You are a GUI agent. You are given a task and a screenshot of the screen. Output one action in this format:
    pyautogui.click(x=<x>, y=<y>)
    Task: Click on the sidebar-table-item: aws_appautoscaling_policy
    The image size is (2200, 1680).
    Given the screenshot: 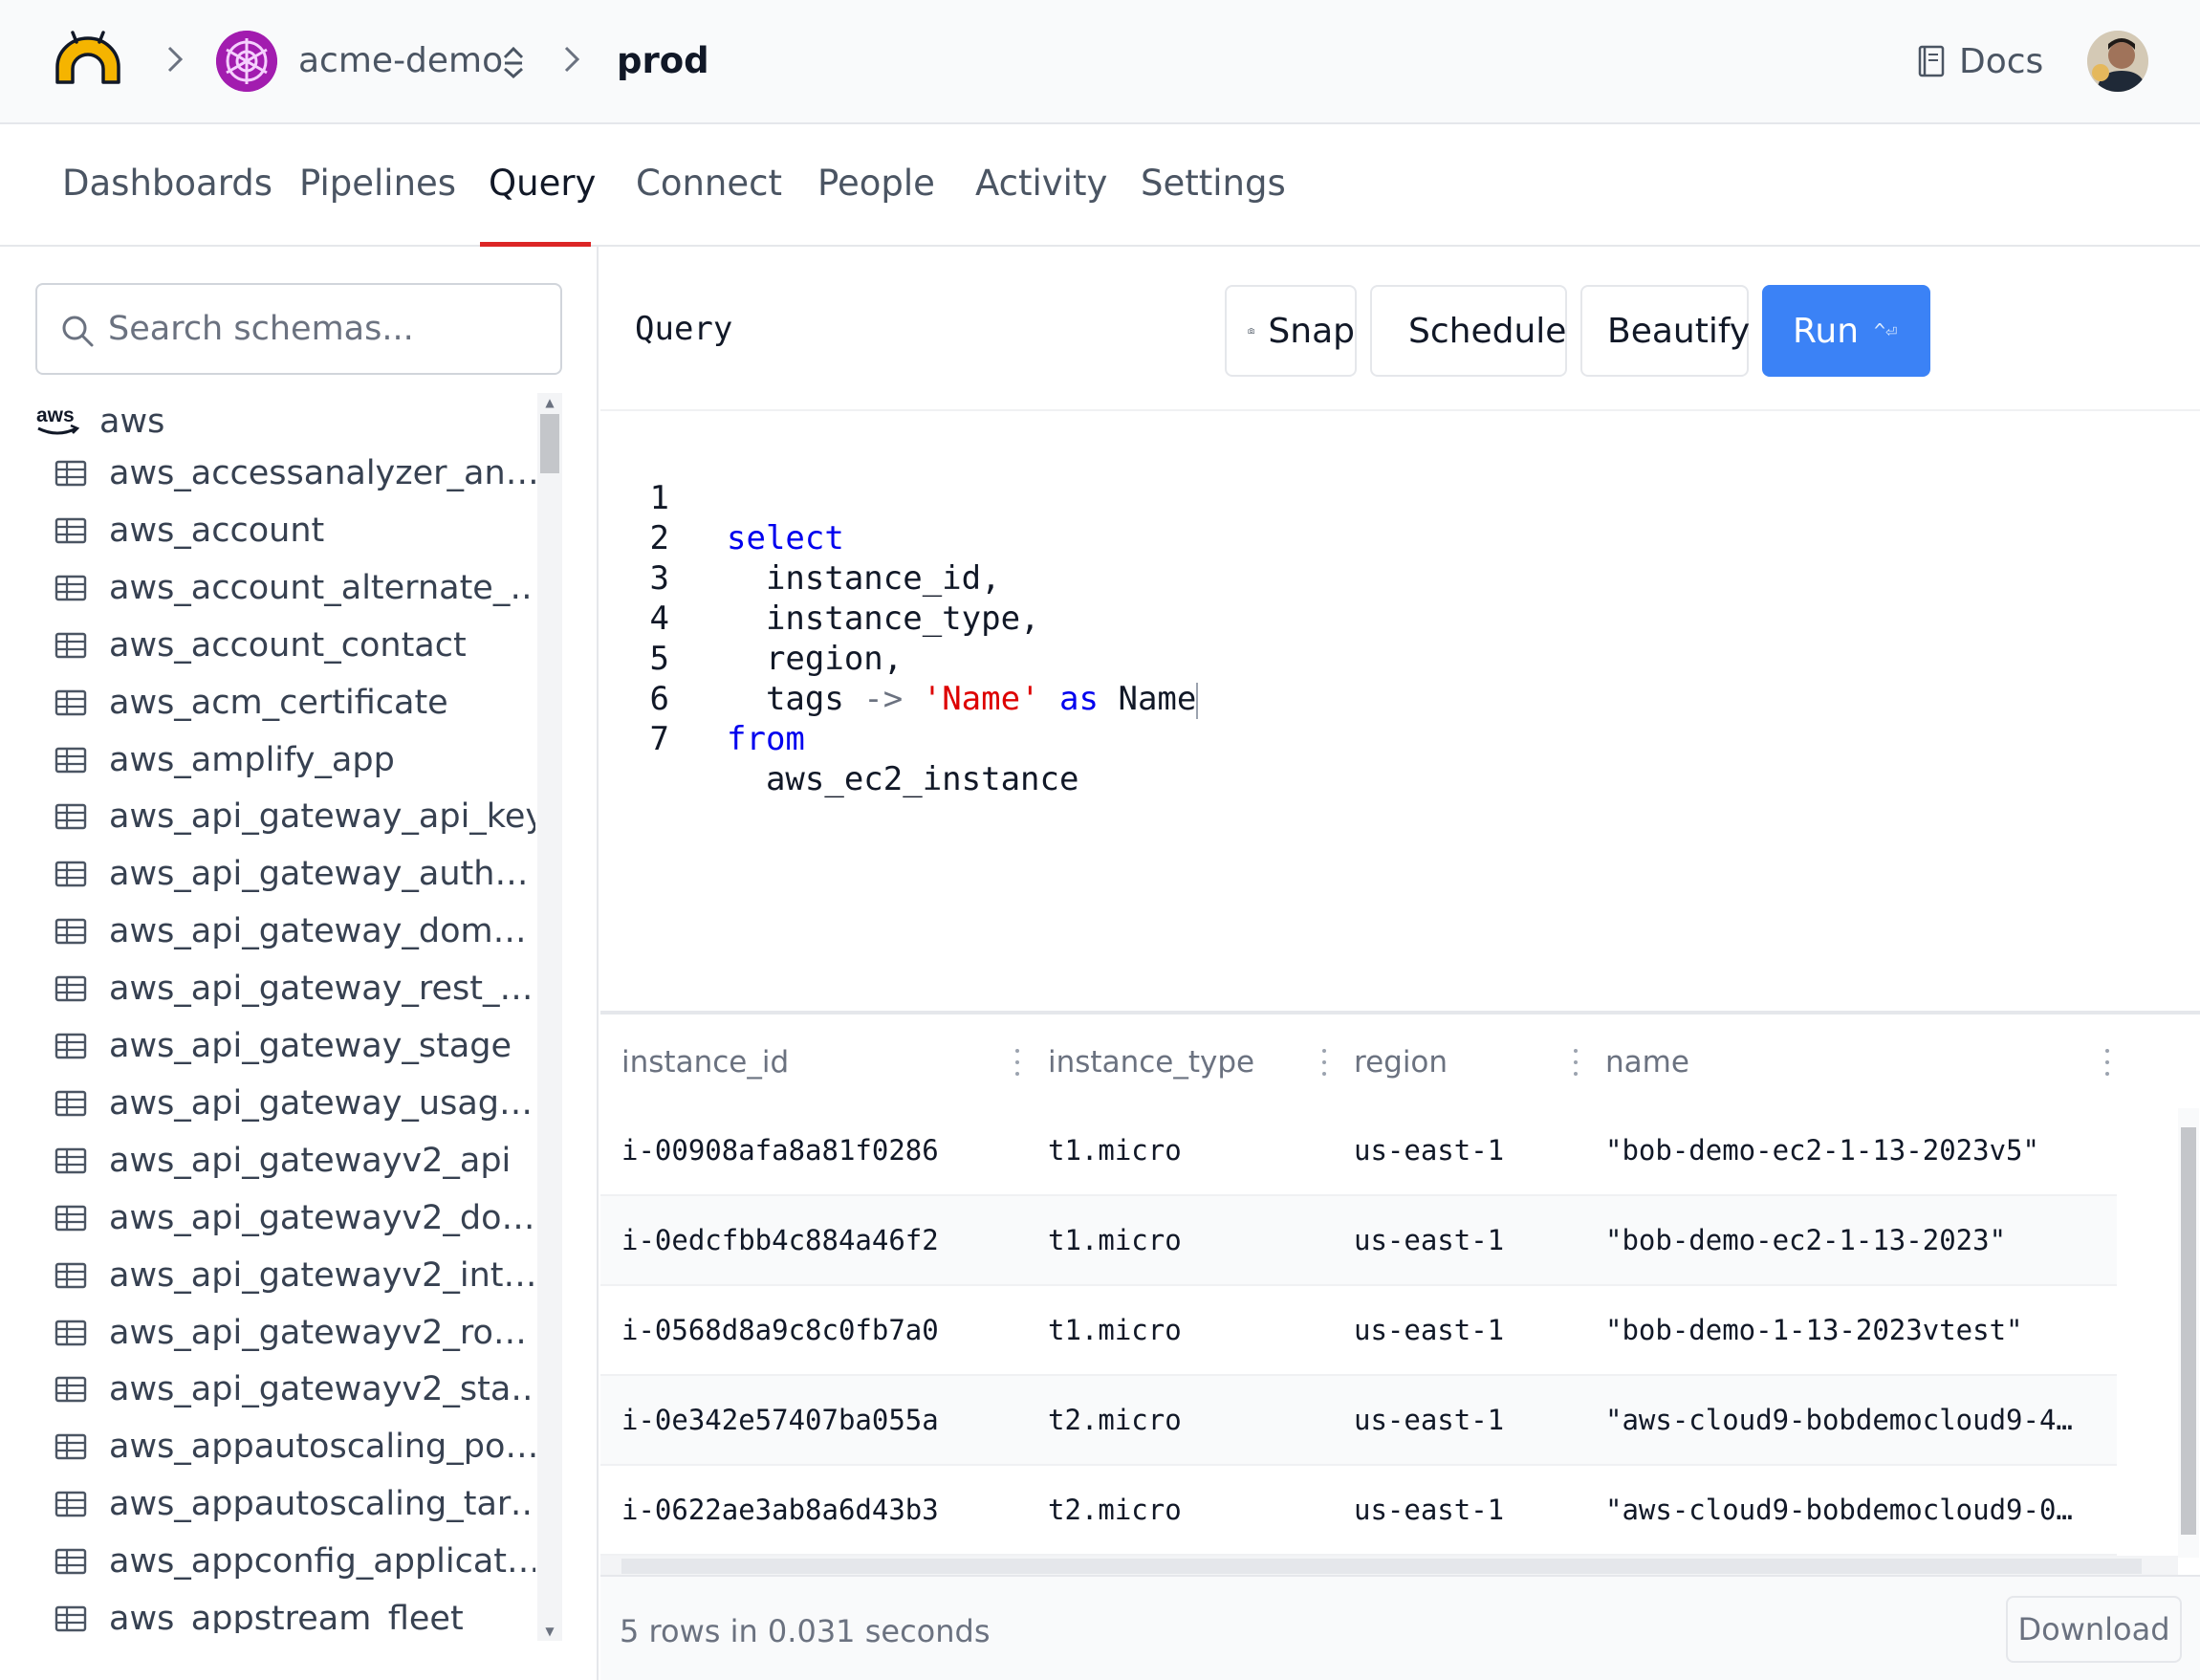 What is the action you would take?
    pyautogui.click(x=294, y=1447)
    